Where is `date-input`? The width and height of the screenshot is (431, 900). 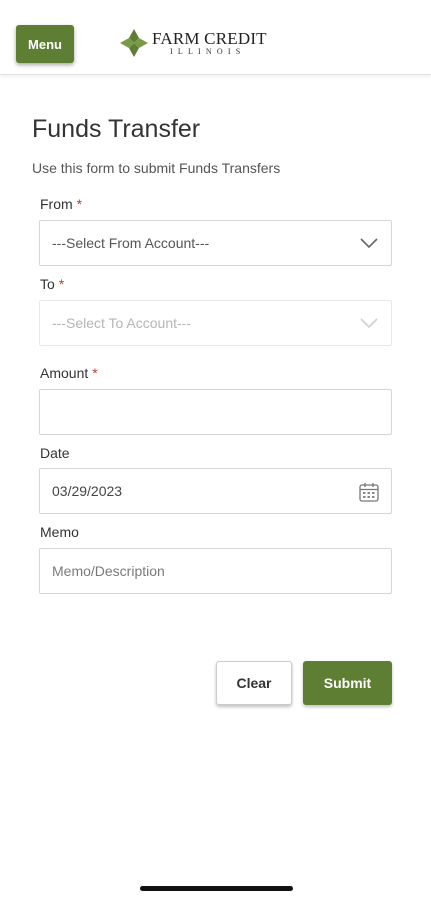 date-input is located at coordinates (215, 491).